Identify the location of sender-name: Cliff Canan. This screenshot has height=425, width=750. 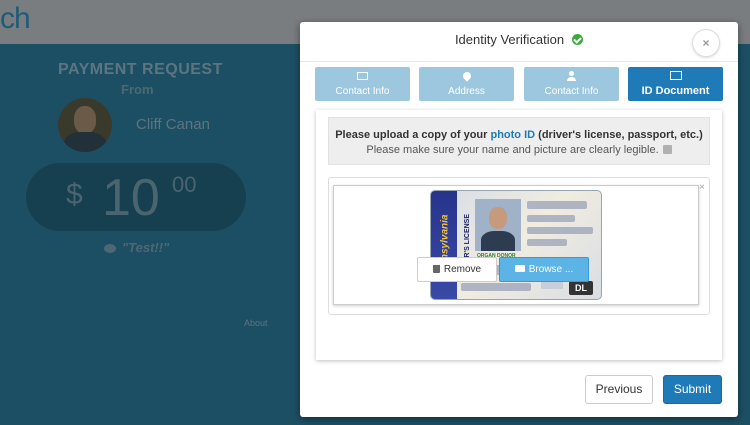
(173, 124).